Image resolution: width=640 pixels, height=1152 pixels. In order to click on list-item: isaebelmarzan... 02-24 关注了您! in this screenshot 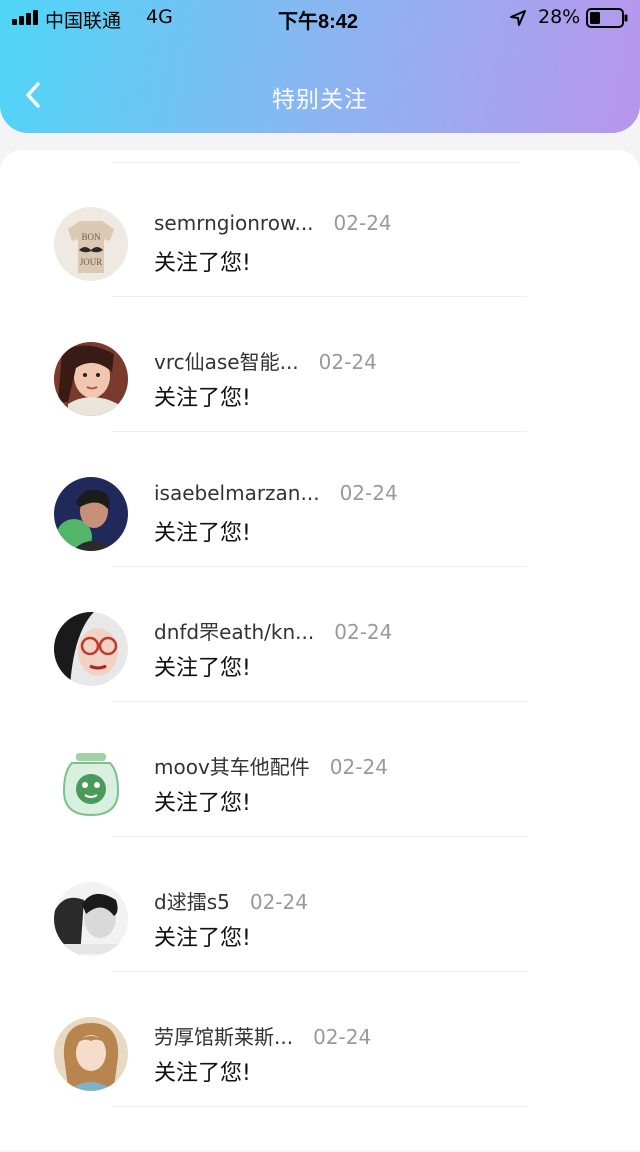, I will do `click(320, 544)`.